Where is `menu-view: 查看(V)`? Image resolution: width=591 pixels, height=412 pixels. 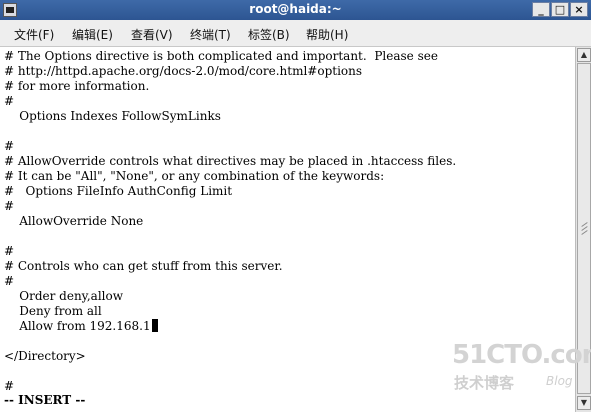
menu-view: 查看(V) is located at coordinates (152, 34).